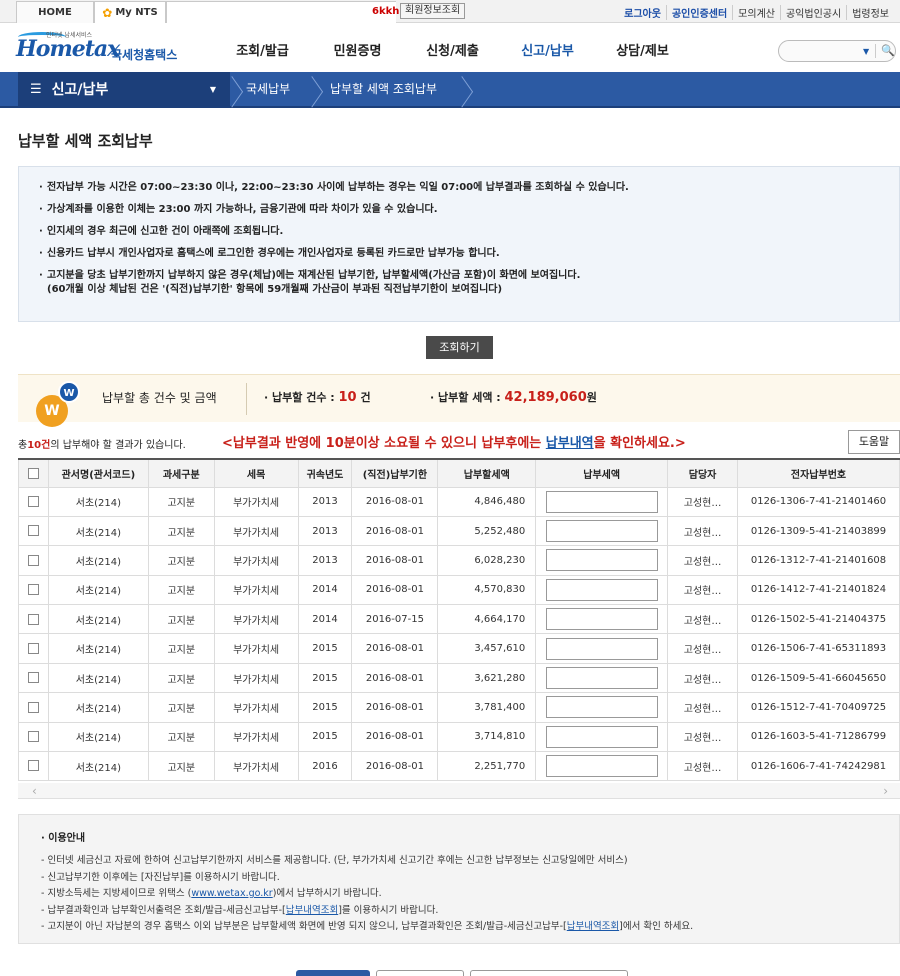 This screenshot has width=900, height=976. I want to click on nav-lookup: 조회/발급, so click(262, 49).